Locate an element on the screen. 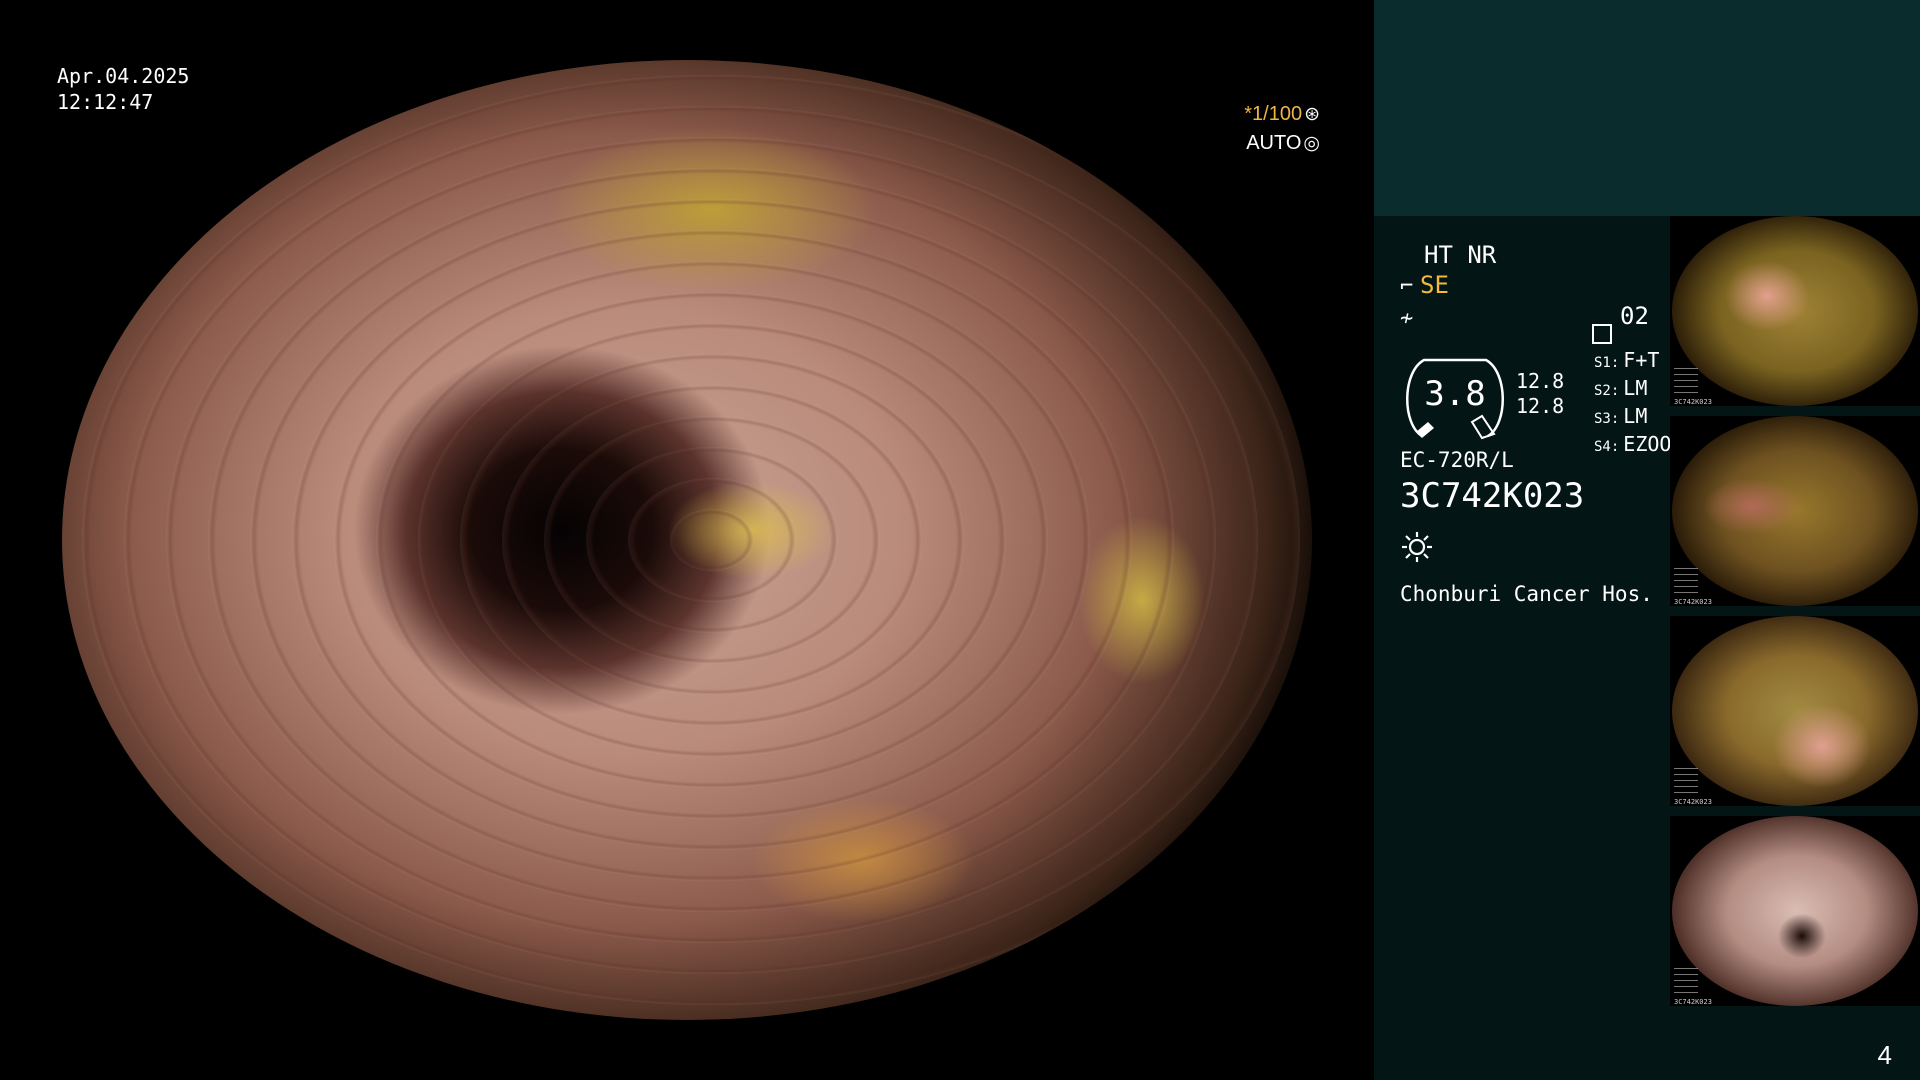 The height and width of the screenshot is (1080, 1920). ratio-value-1: 12.8 is located at coordinates (1540, 381).